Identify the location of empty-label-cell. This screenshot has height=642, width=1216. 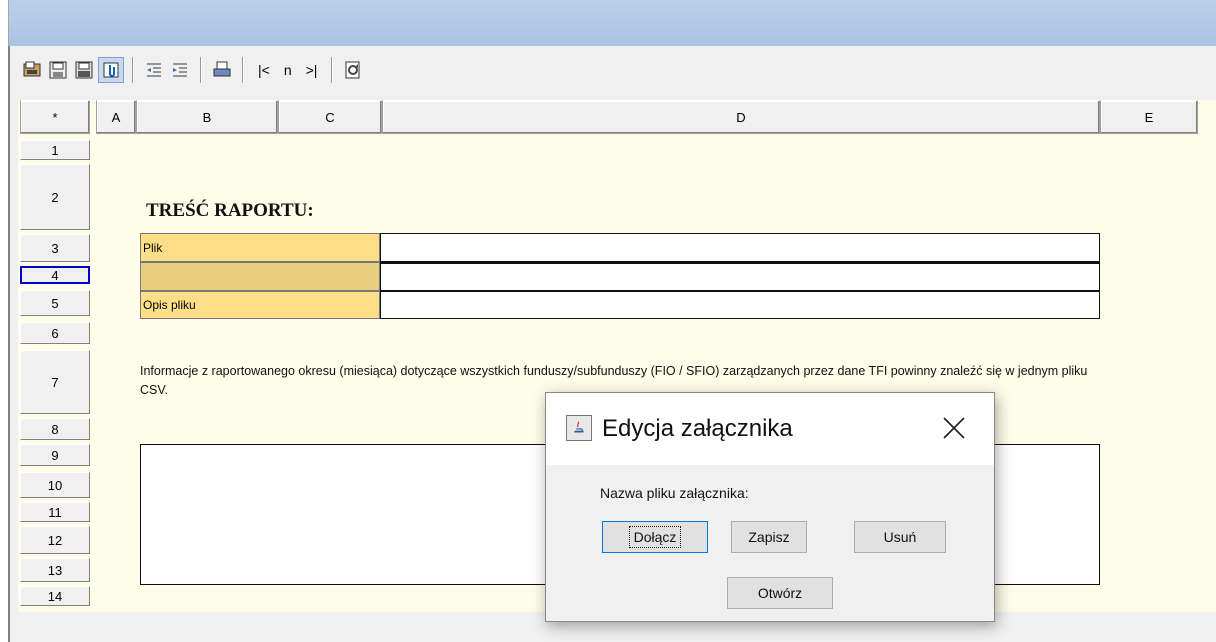
(260, 276).